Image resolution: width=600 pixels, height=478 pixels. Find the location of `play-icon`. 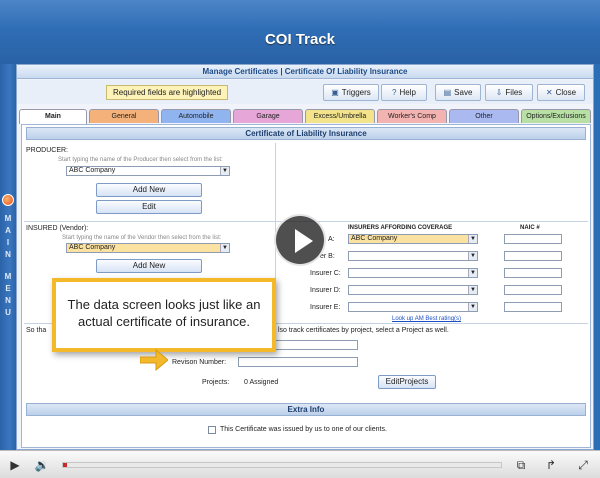

play-icon is located at coordinates (304, 241).